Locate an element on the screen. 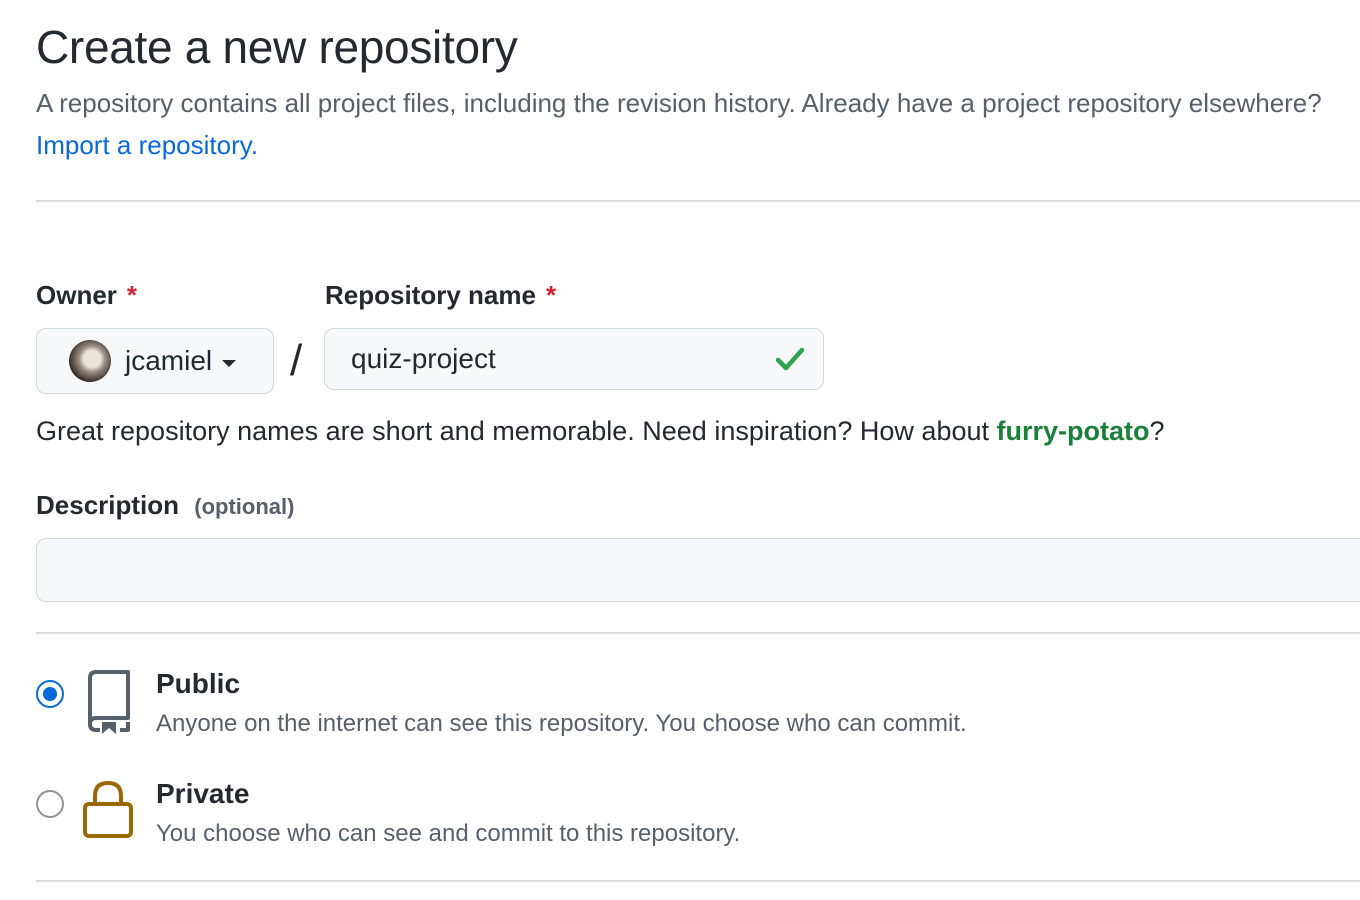 This screenshot has width=1360, height=900. repository-name-value: quiz-project is located at coordinates (562, 359).